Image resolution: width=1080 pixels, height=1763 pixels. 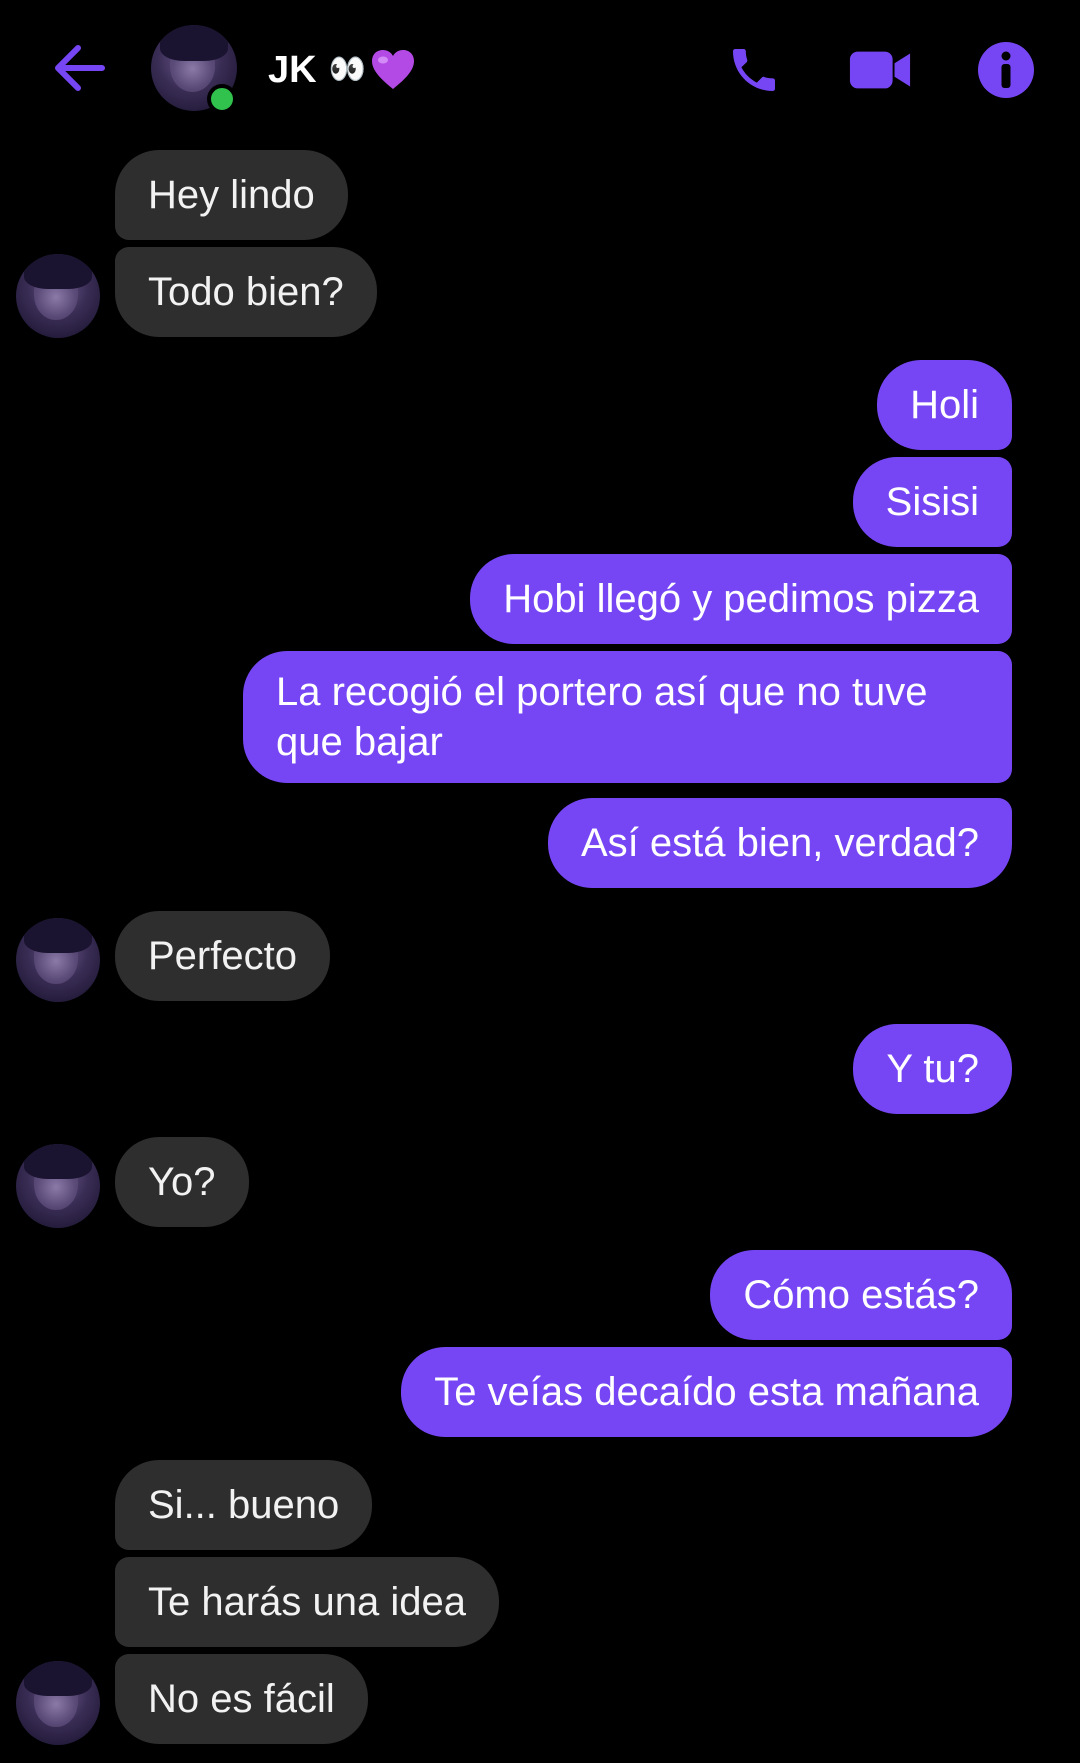 I want to click on info-button, so click(x=1006, y=70).